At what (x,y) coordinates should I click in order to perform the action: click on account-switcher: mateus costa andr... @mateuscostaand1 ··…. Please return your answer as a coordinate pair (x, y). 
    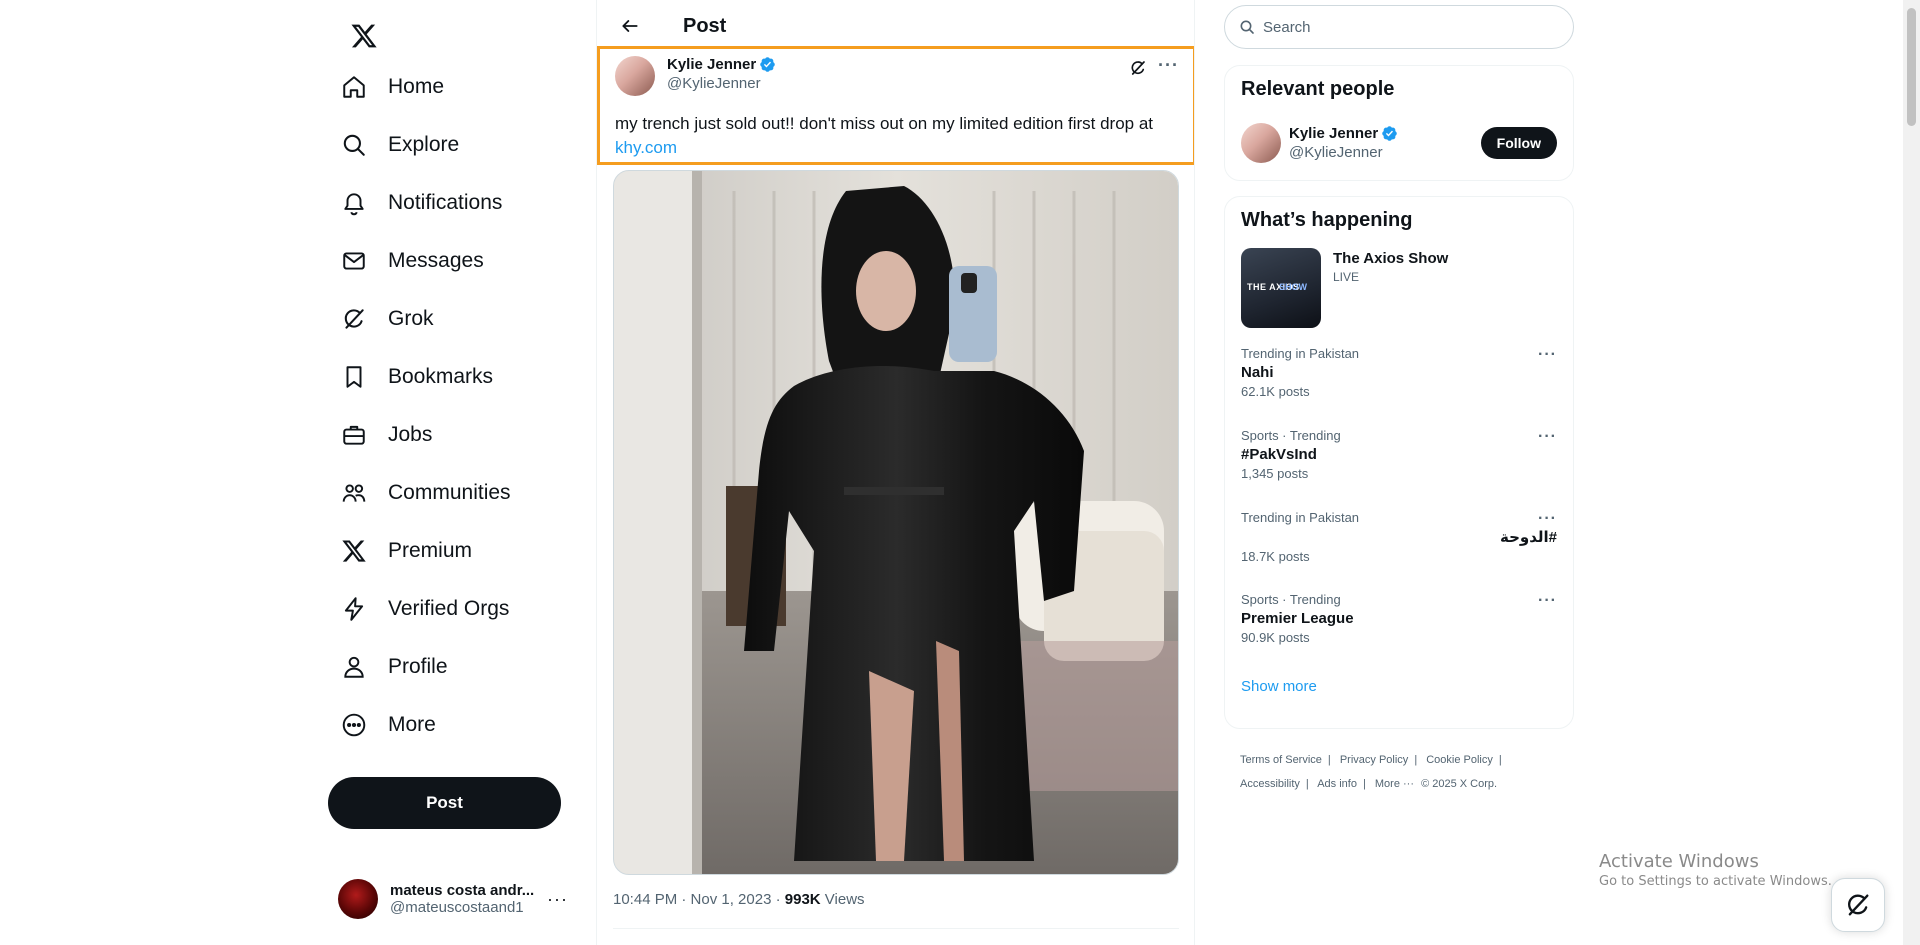
    Looking at the image, I should click on (453, 899).